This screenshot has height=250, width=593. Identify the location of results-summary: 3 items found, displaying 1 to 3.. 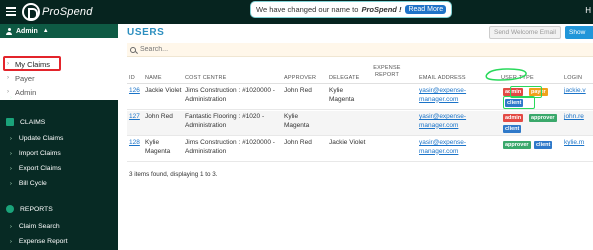
(173, 174).